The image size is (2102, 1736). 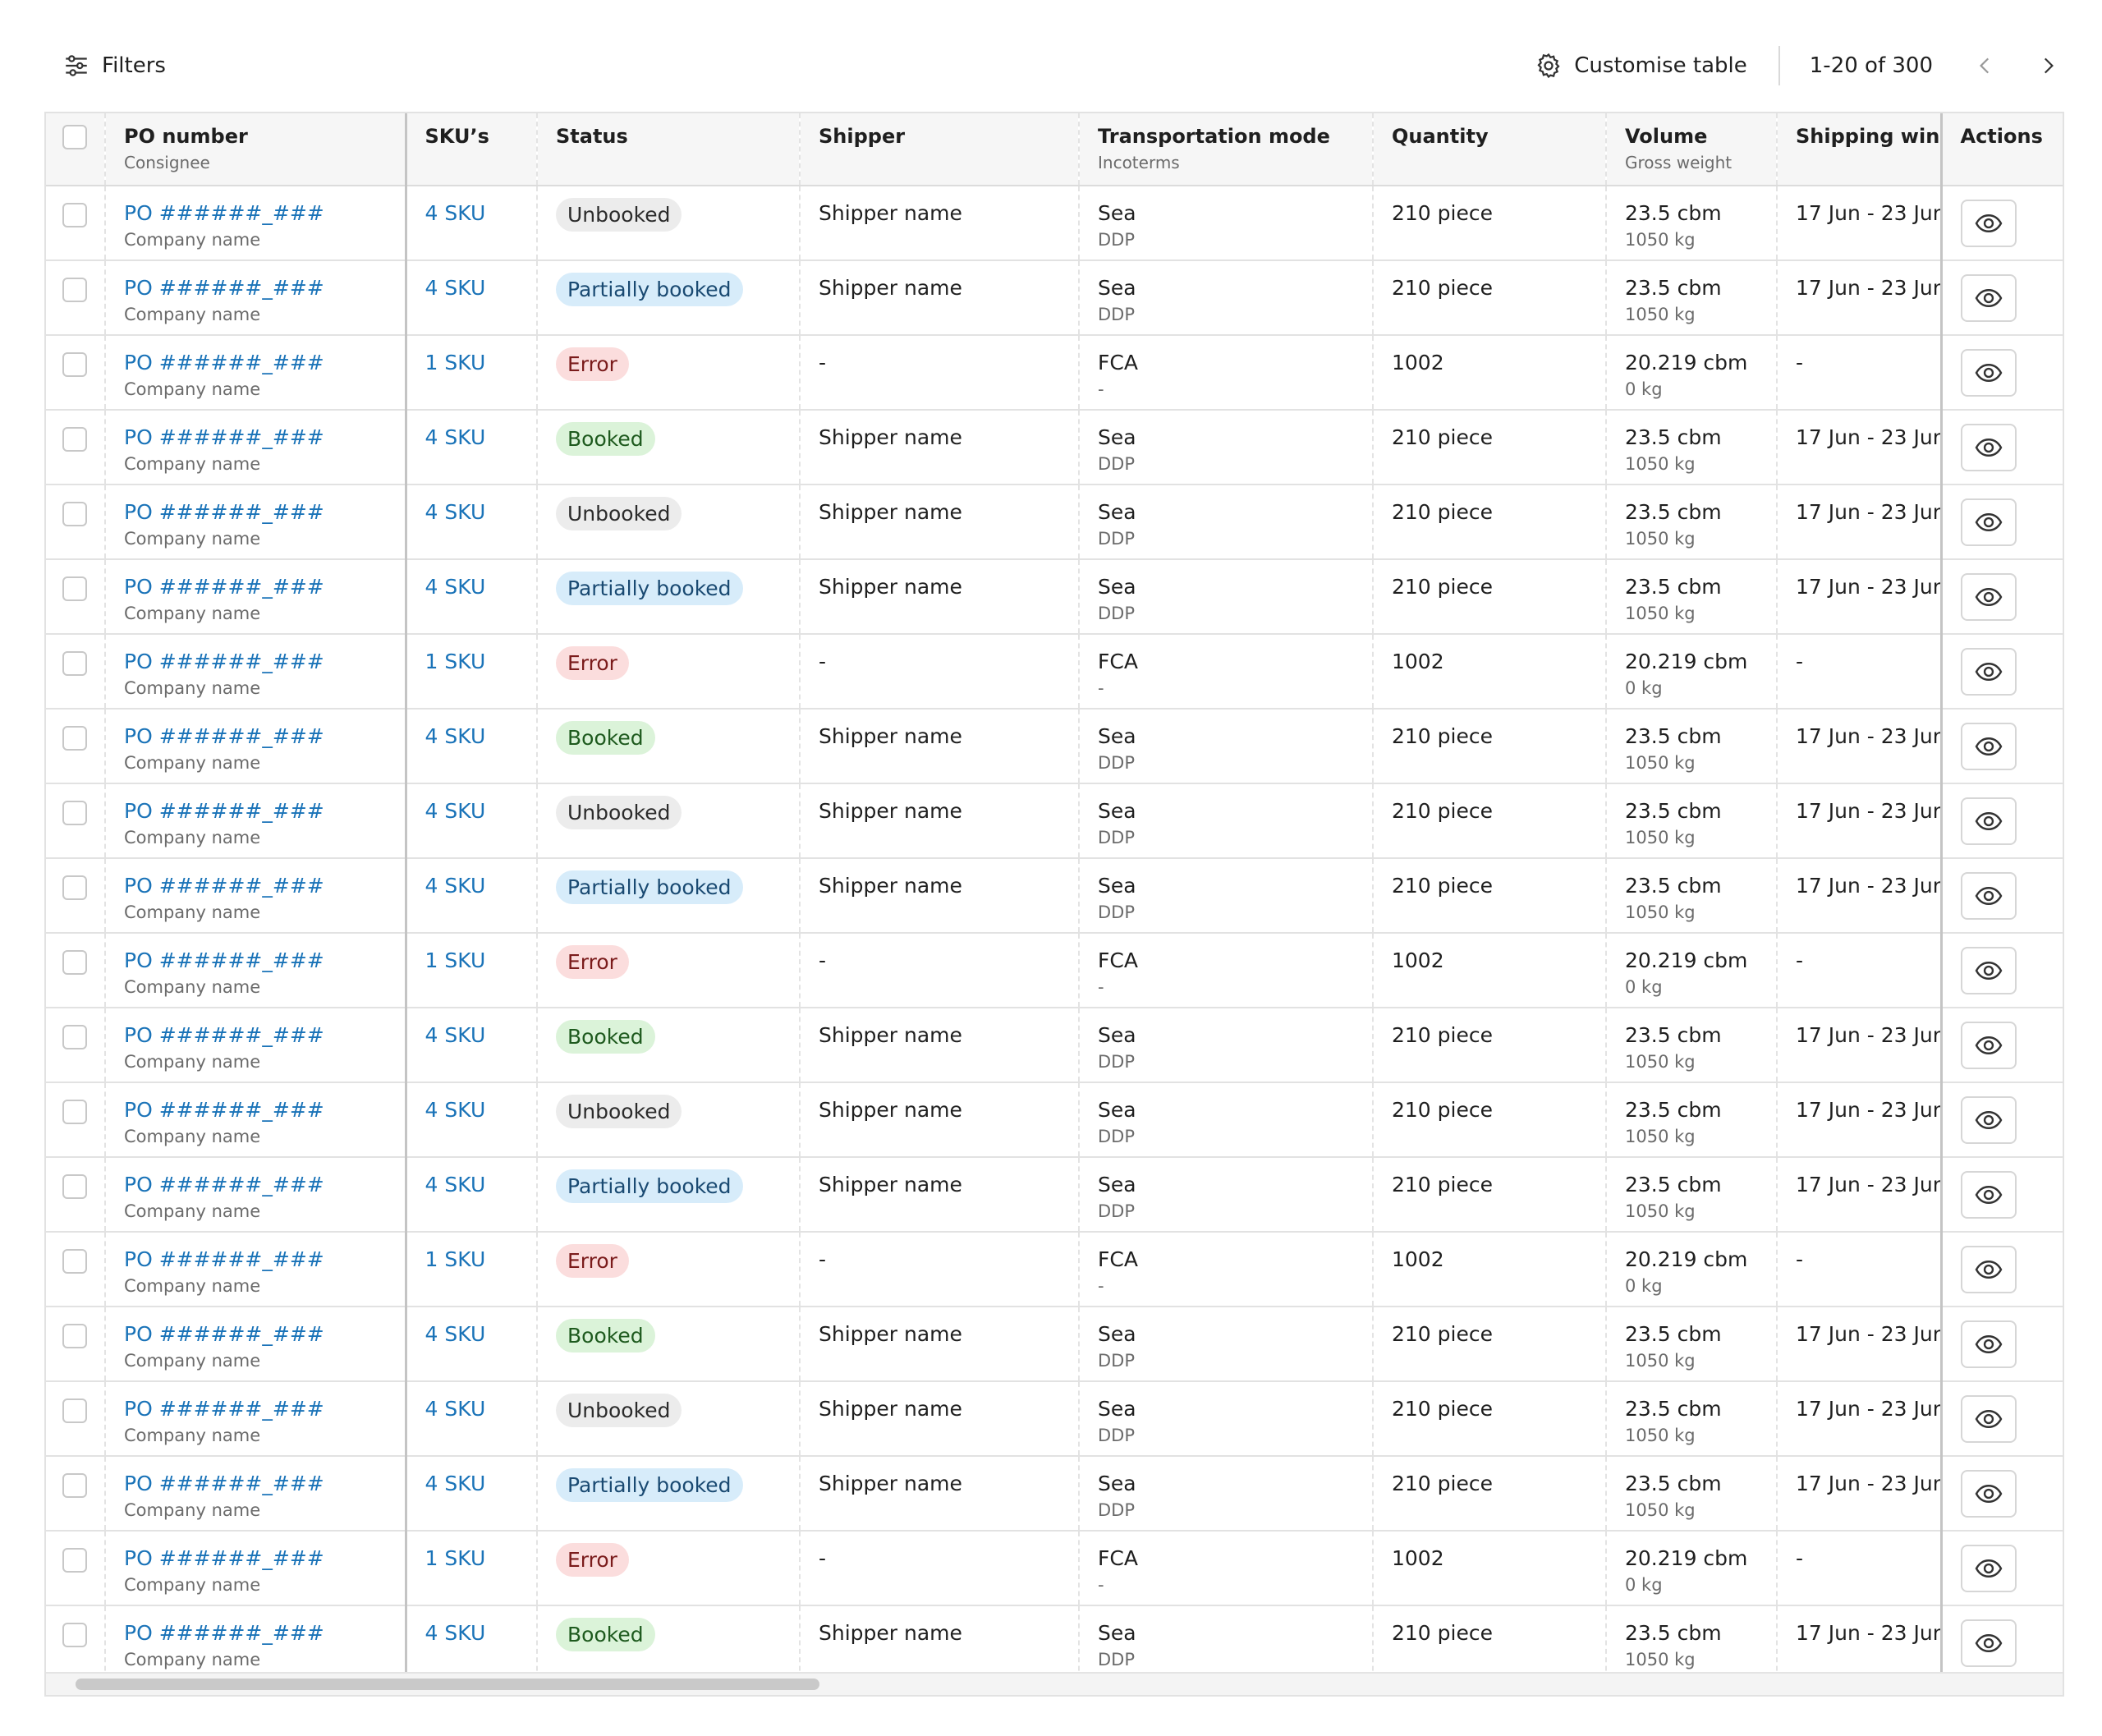 What do you see at coordinates (940, 149) in the screenshot?
I see `header-shipper: Shipper` at bounding box center [940, 149].